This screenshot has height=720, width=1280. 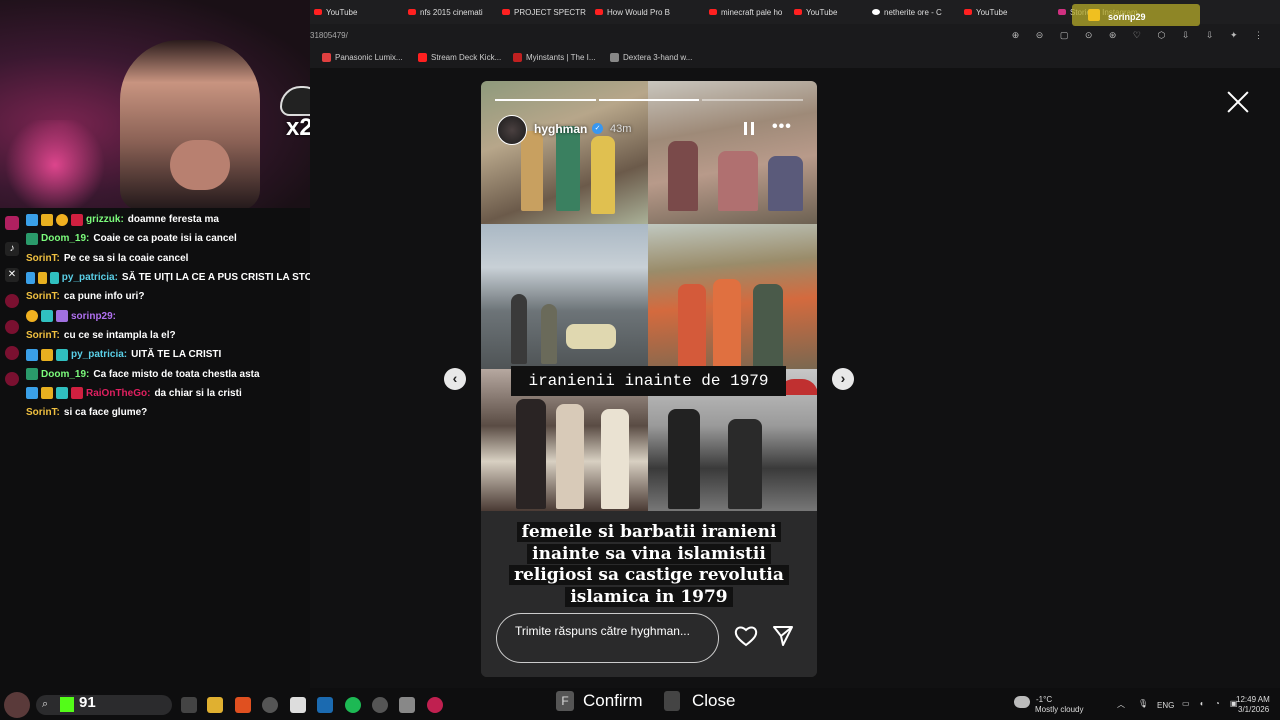 What do you see at coordinates (93, 316) in the screenshot?
I see `chat-username: sorinp29:` at bounding box center [93, 316].